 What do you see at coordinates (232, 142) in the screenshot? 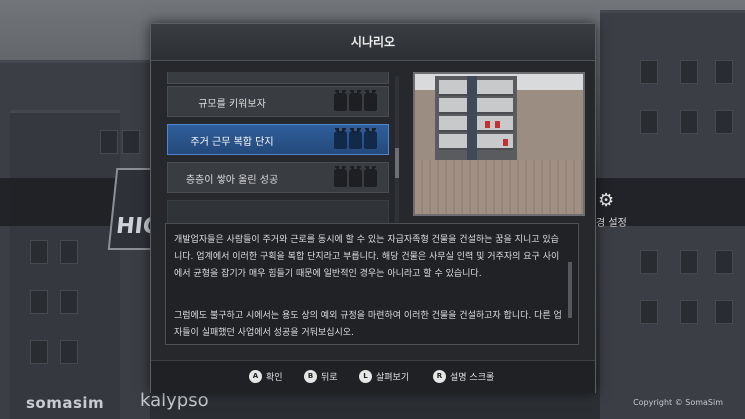
I see `scenario-label: 주거 근무 복합 단지` at bounding box center [232, 142].